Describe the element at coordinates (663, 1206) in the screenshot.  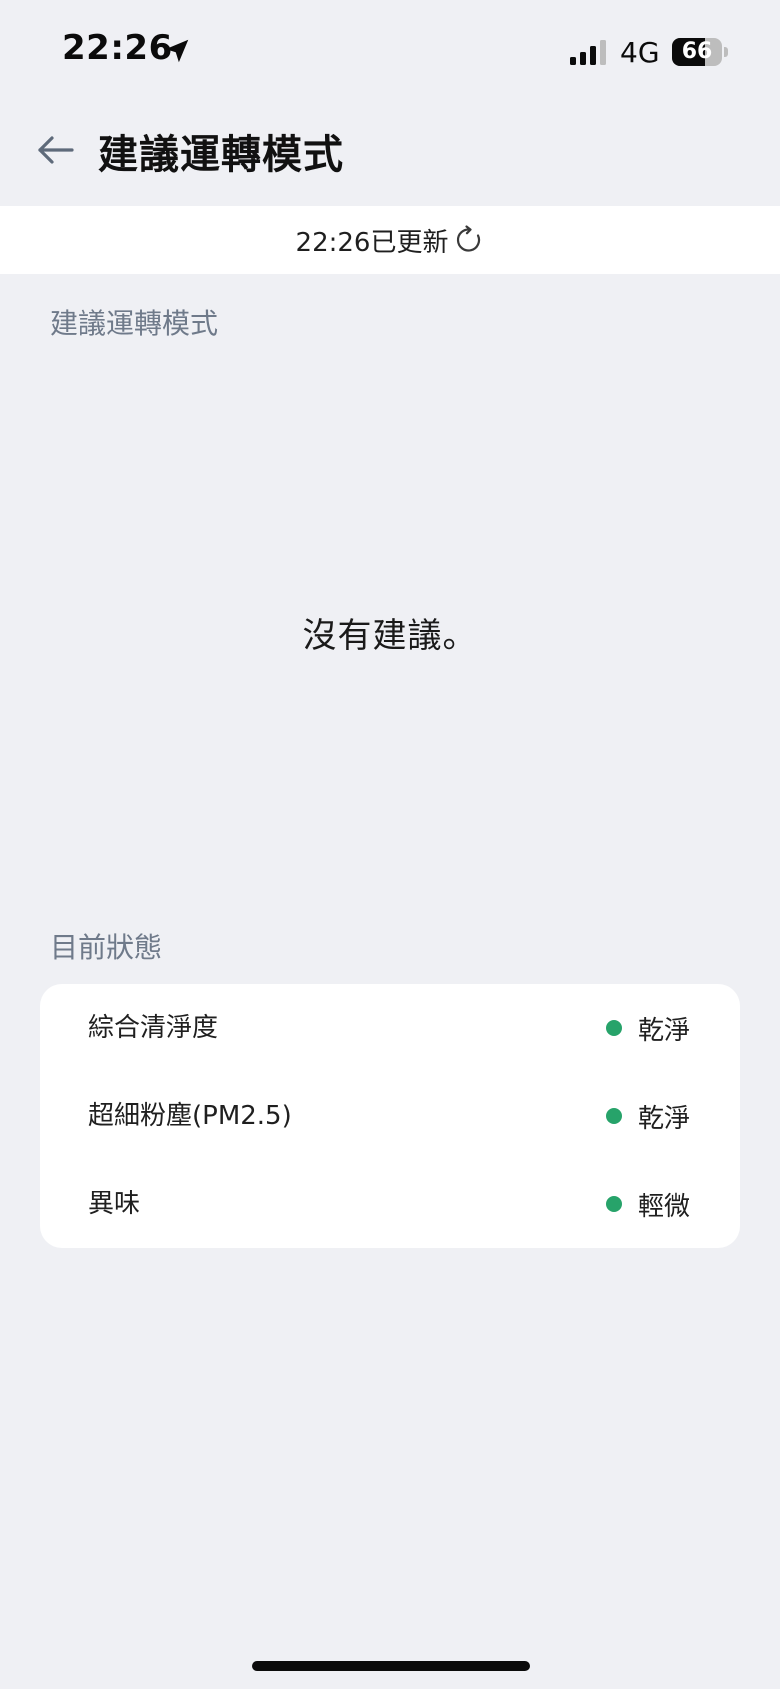
I see `status-row-value: 輕微` at that location.